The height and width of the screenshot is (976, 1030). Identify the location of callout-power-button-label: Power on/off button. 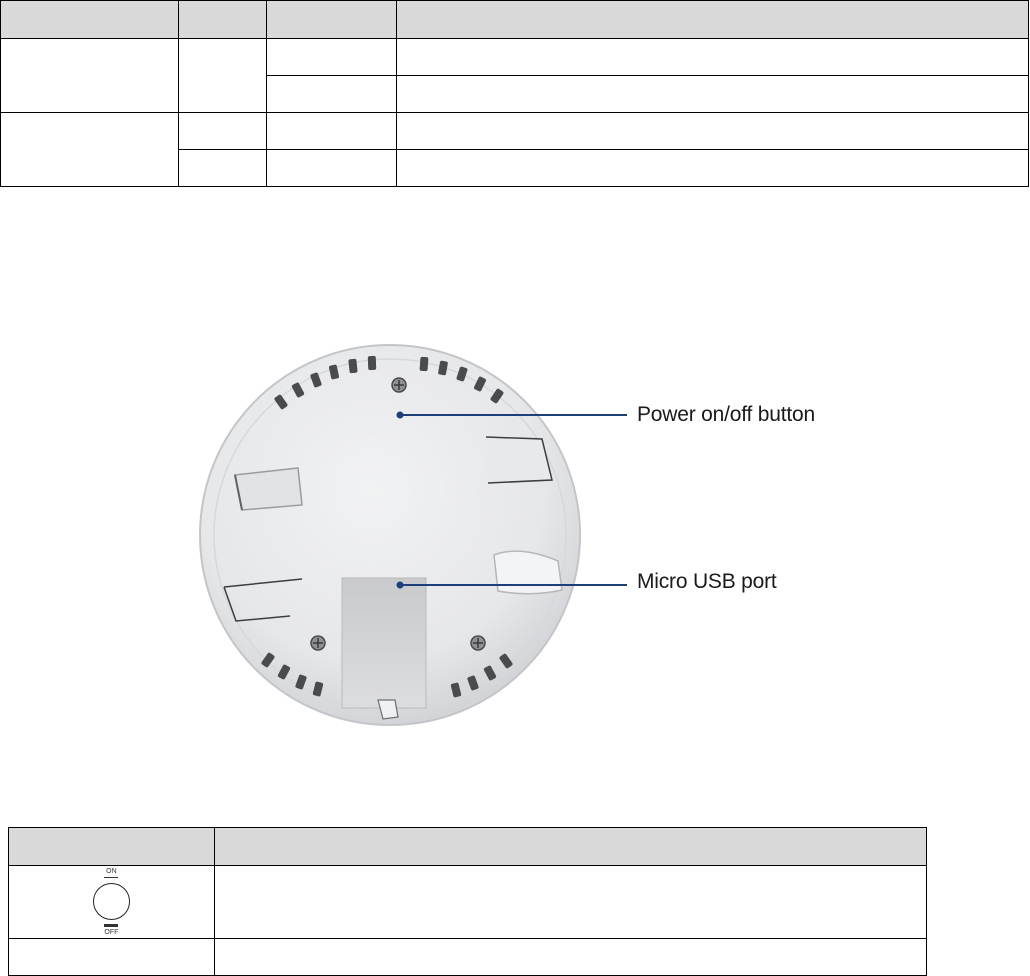
(726, 414).